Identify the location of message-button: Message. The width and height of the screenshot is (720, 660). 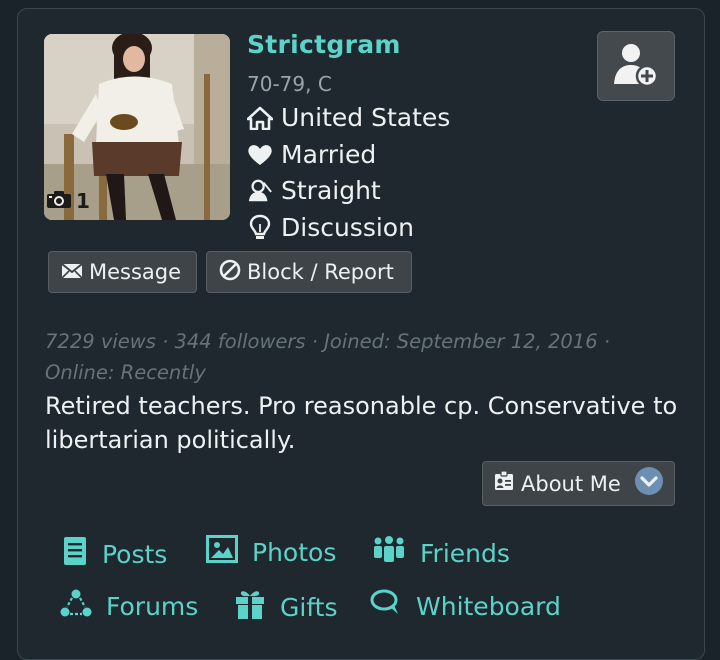
(122, 272).